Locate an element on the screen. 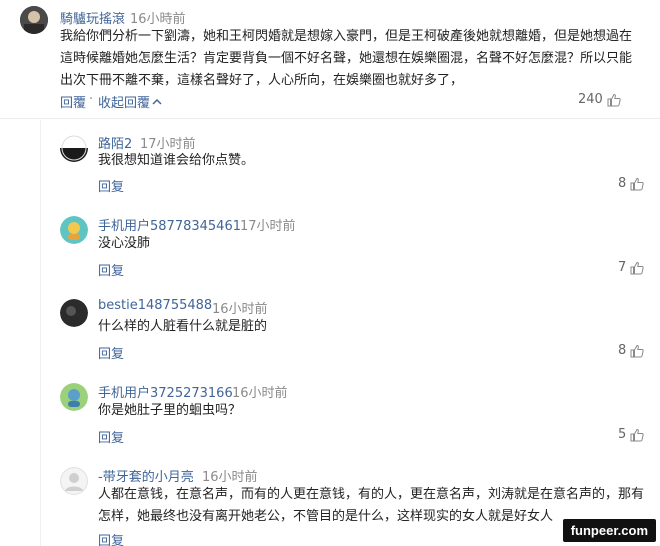 This screenshot has width=660, height=546. watermark: funpeer.com is located at coordinates (609, 530).